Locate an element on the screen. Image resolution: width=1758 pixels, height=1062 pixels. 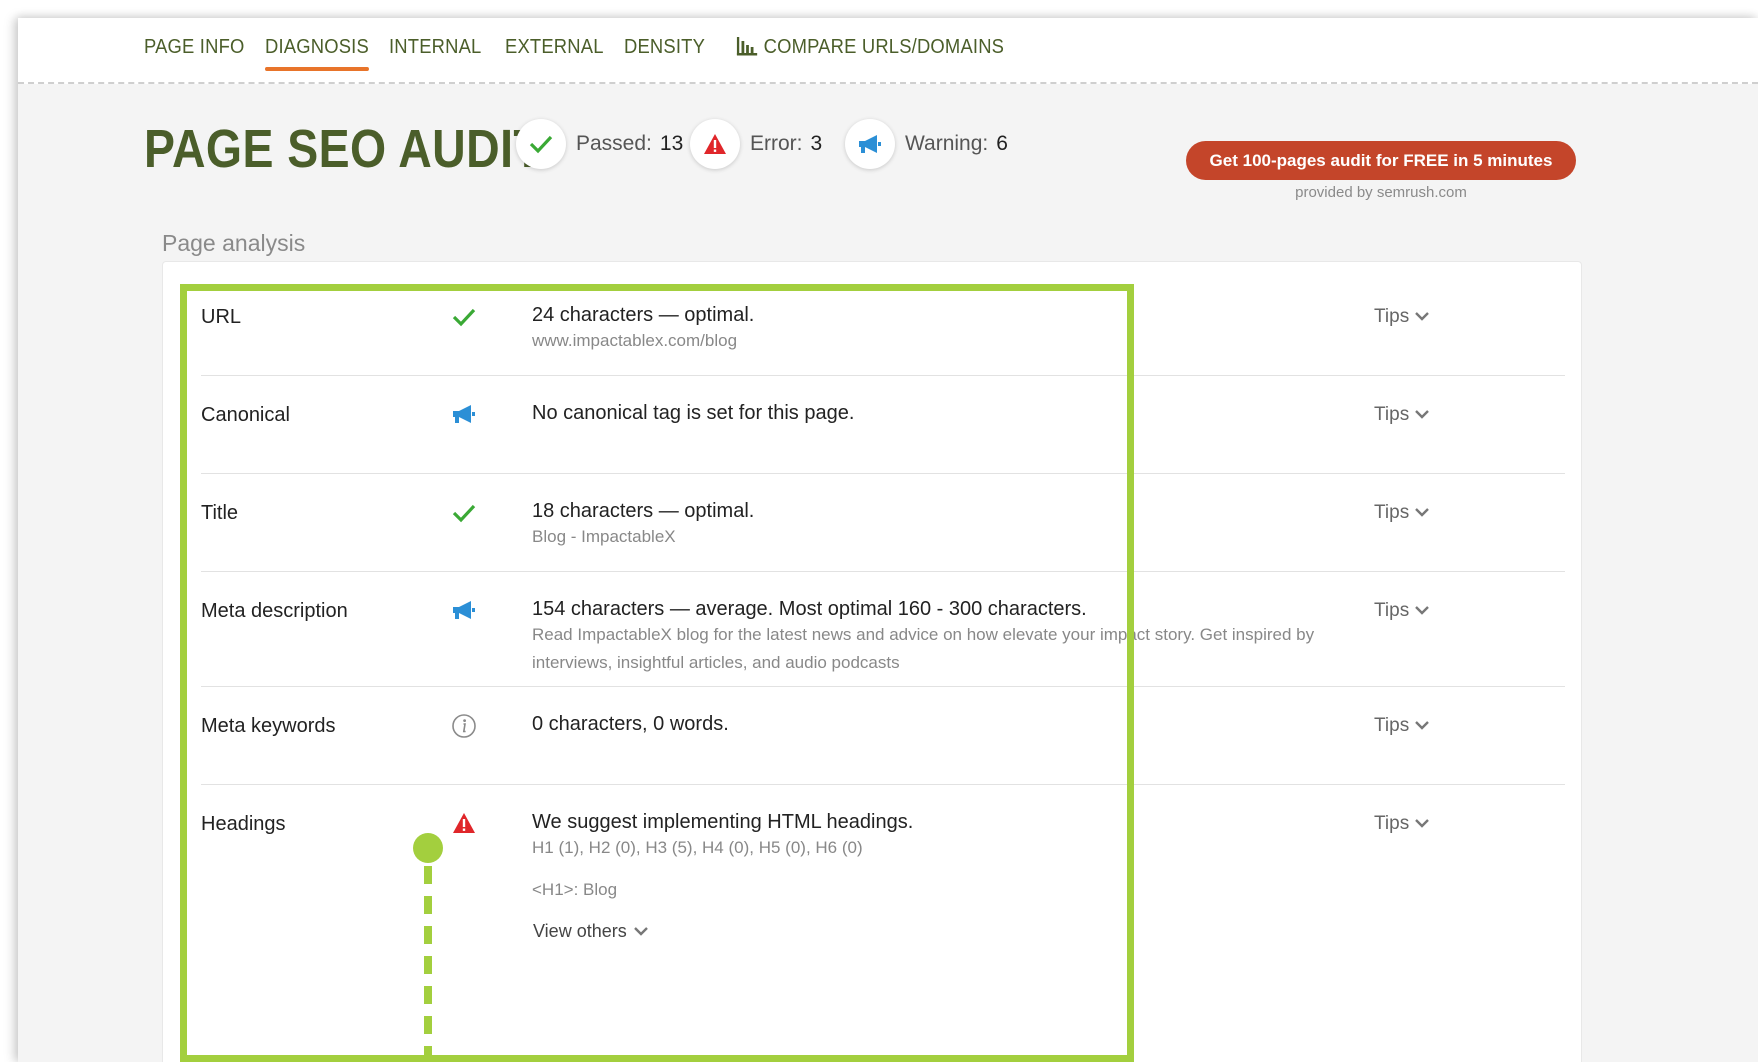
passed-stat: Passed: 13 is located at coordinates (599, 144).